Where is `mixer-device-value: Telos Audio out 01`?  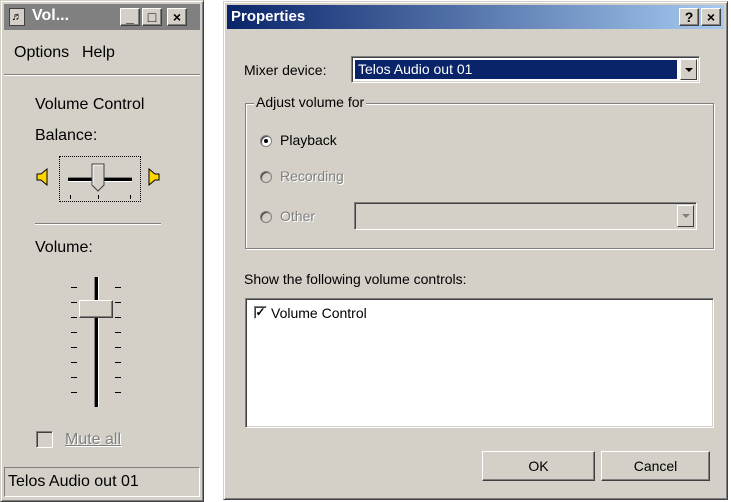 mixer-device-value: Telos Audio out 01 is located at coordinates (415, 69).